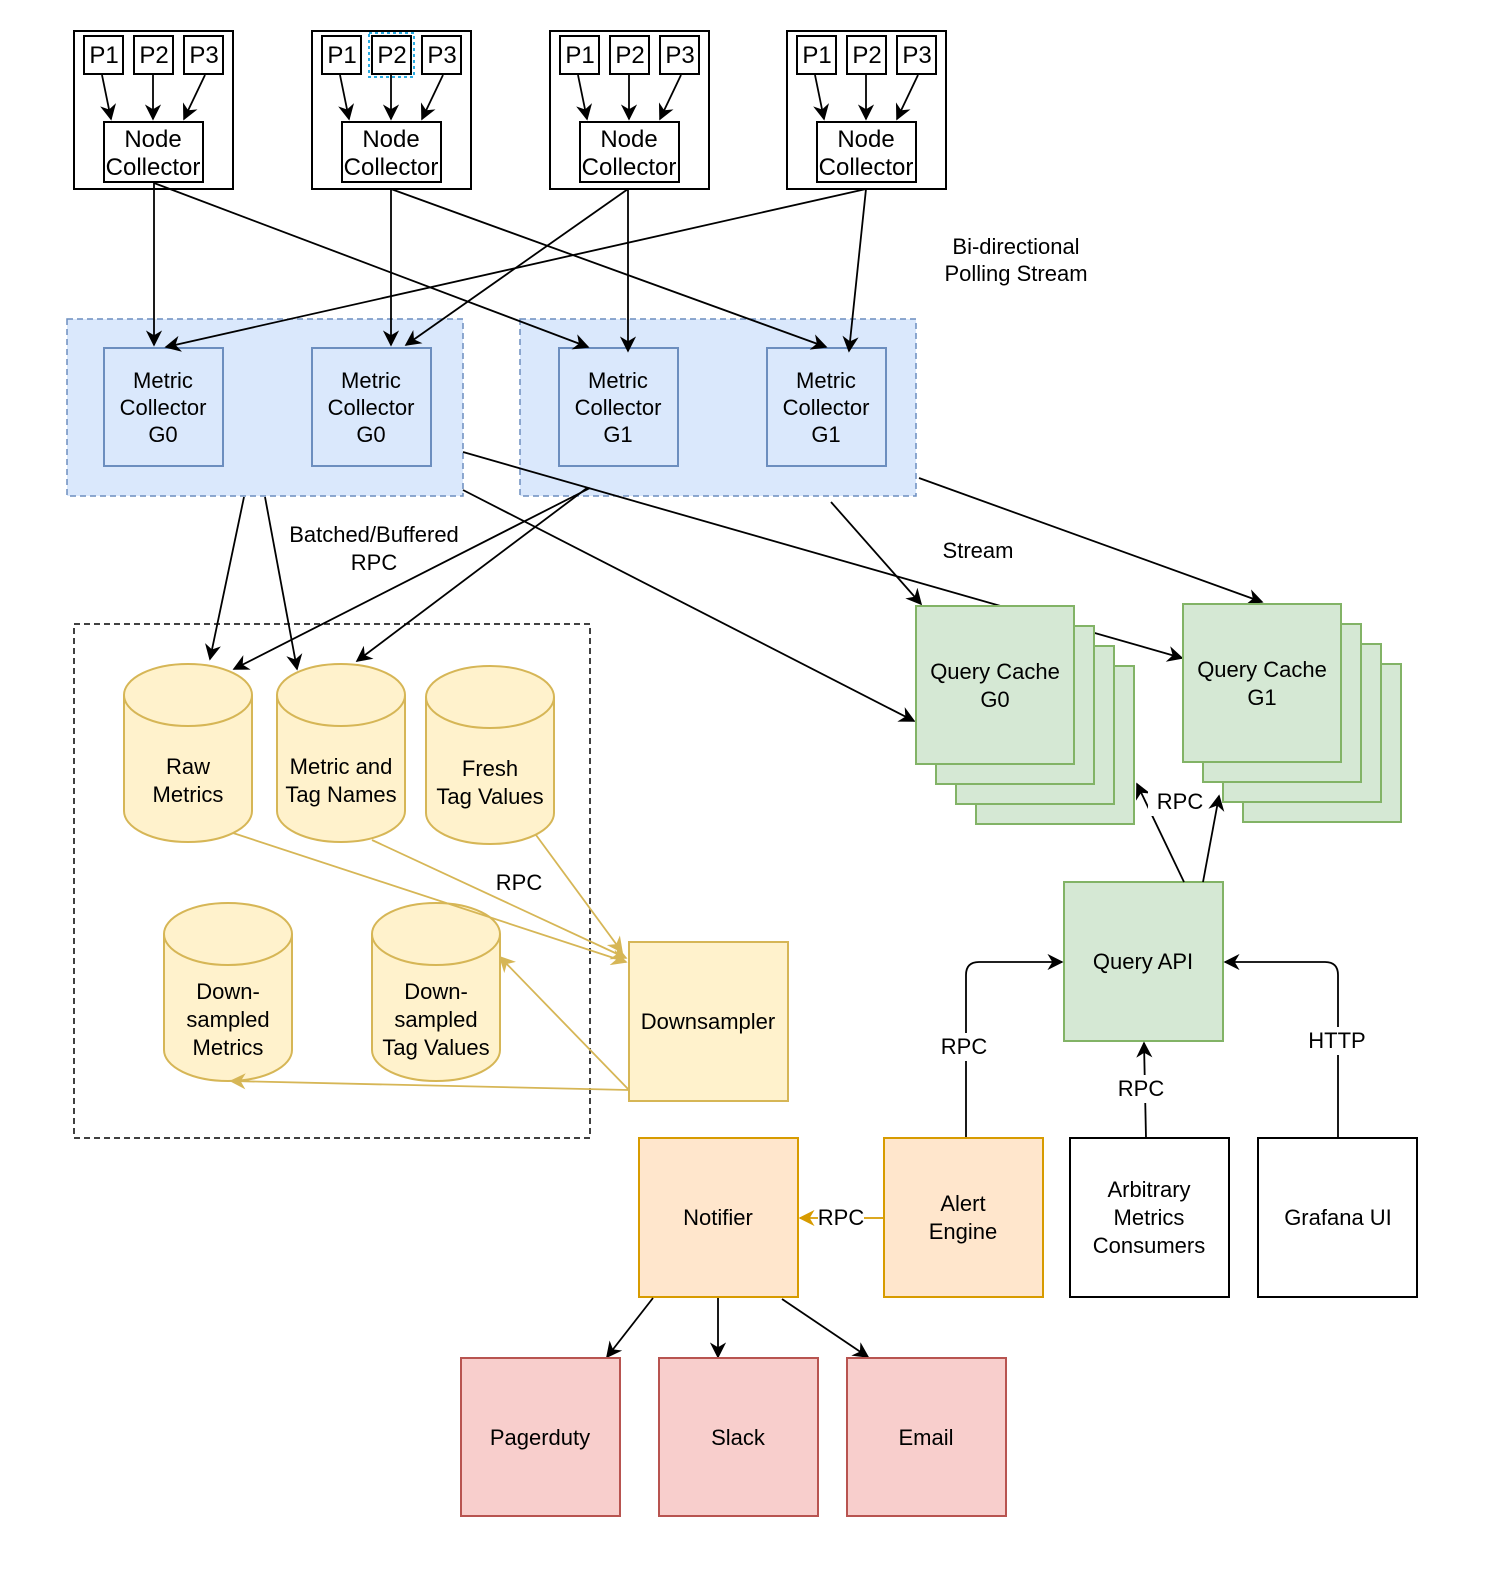  What do you see at coordinates (153, 110) in the screenshot?
I see `node-host-0: P1 P2 P3 NodeCollector` at bounding box center [153, 110].